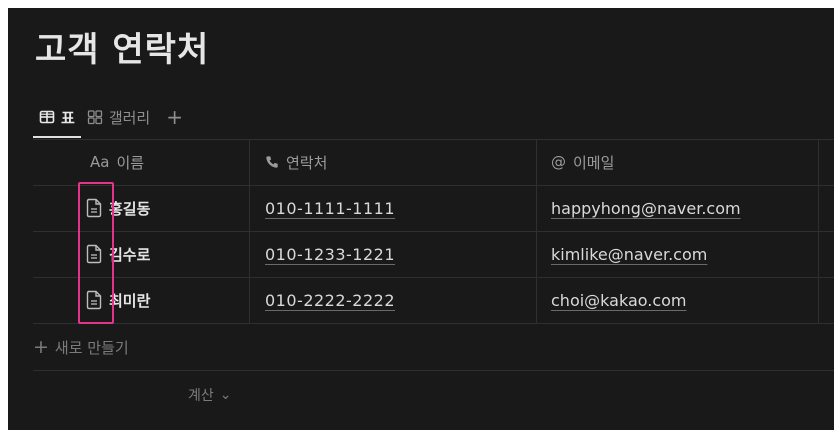  I want to click on view-tabs: 표 갤러리 +, so click(113, 117).